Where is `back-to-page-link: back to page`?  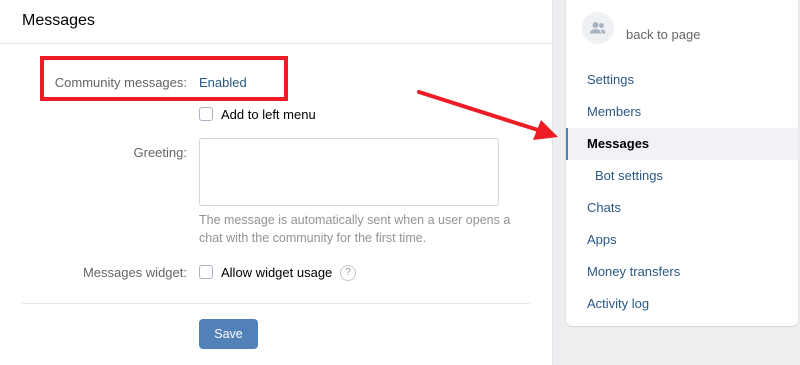
back-to-page-link: back to page is located at coordinates (663, 34).